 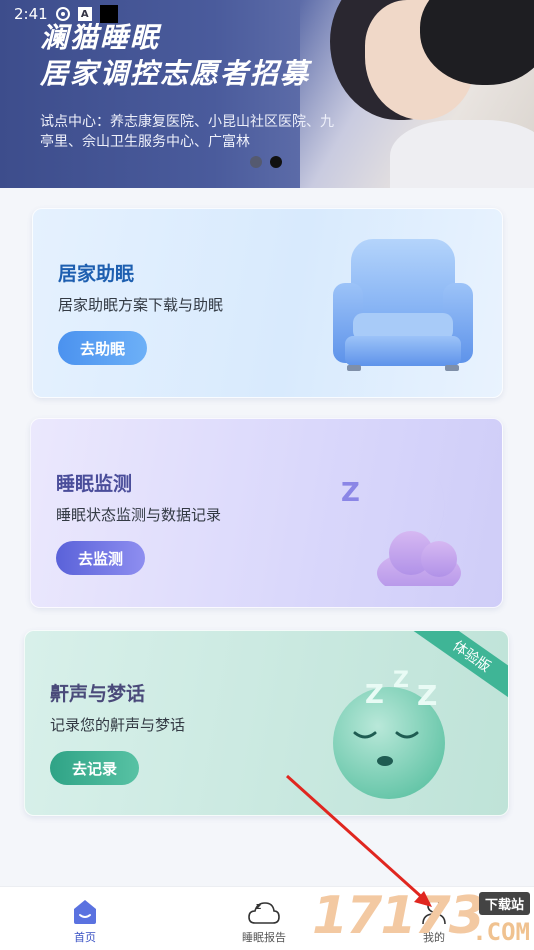 I want to click on nav-item-sleep-report: z 睡眠报告, so click(x=264, y=921).